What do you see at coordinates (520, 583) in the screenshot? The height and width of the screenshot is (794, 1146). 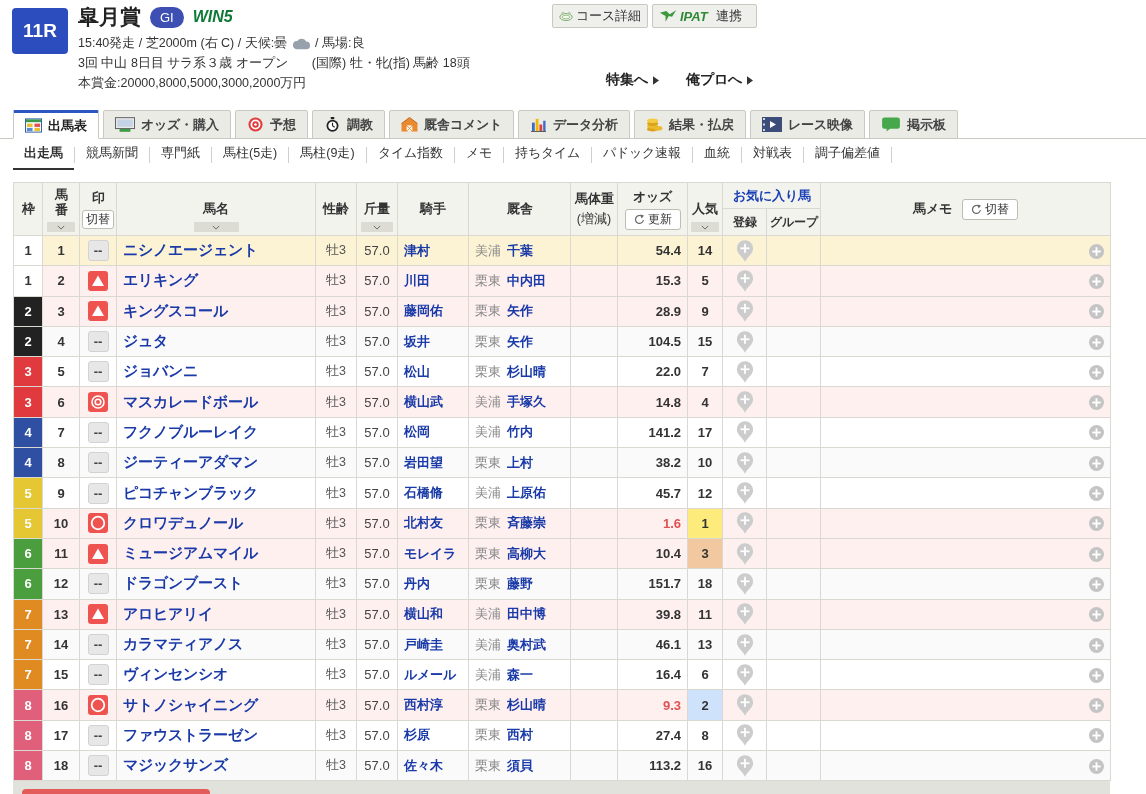 I see `trainer-link: 藤野` at bounding box center [520, 583].